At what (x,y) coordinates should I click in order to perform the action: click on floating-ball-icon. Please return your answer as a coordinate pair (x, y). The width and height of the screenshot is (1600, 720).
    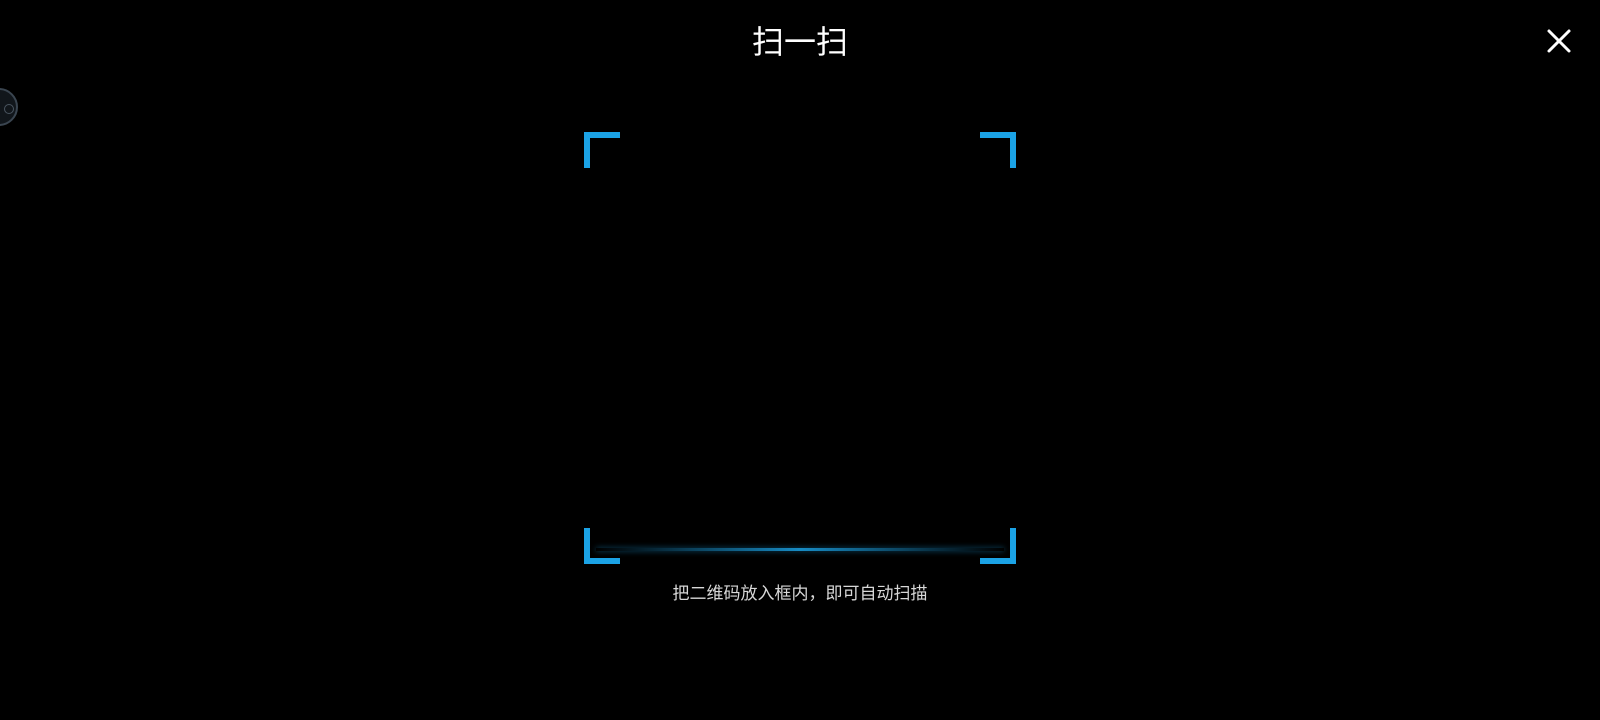
    Looking at the image, I should click on (9, 109).